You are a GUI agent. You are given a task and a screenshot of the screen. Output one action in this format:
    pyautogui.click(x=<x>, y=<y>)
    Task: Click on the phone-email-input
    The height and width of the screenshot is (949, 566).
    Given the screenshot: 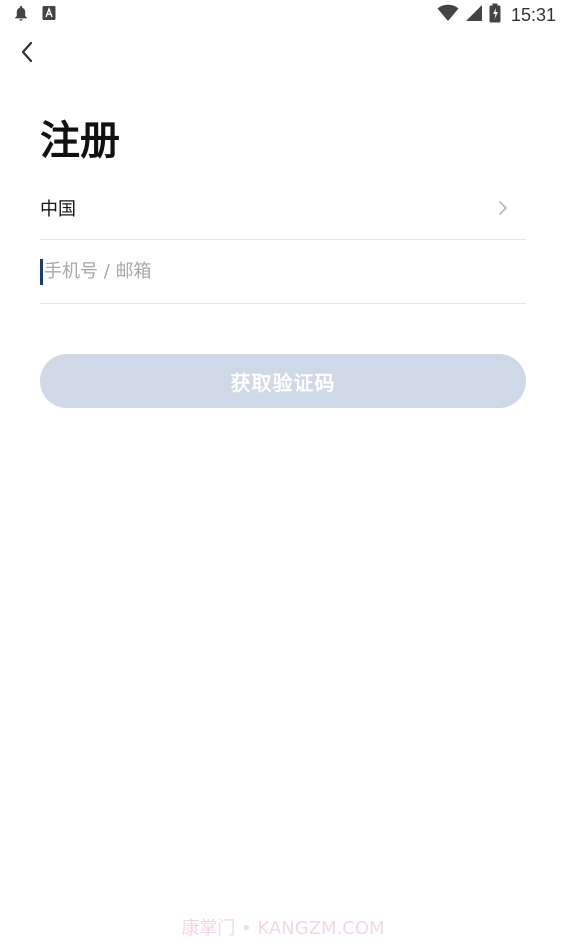 What is the action you would take?
    pyautogui.click(x=283, y=271)
    